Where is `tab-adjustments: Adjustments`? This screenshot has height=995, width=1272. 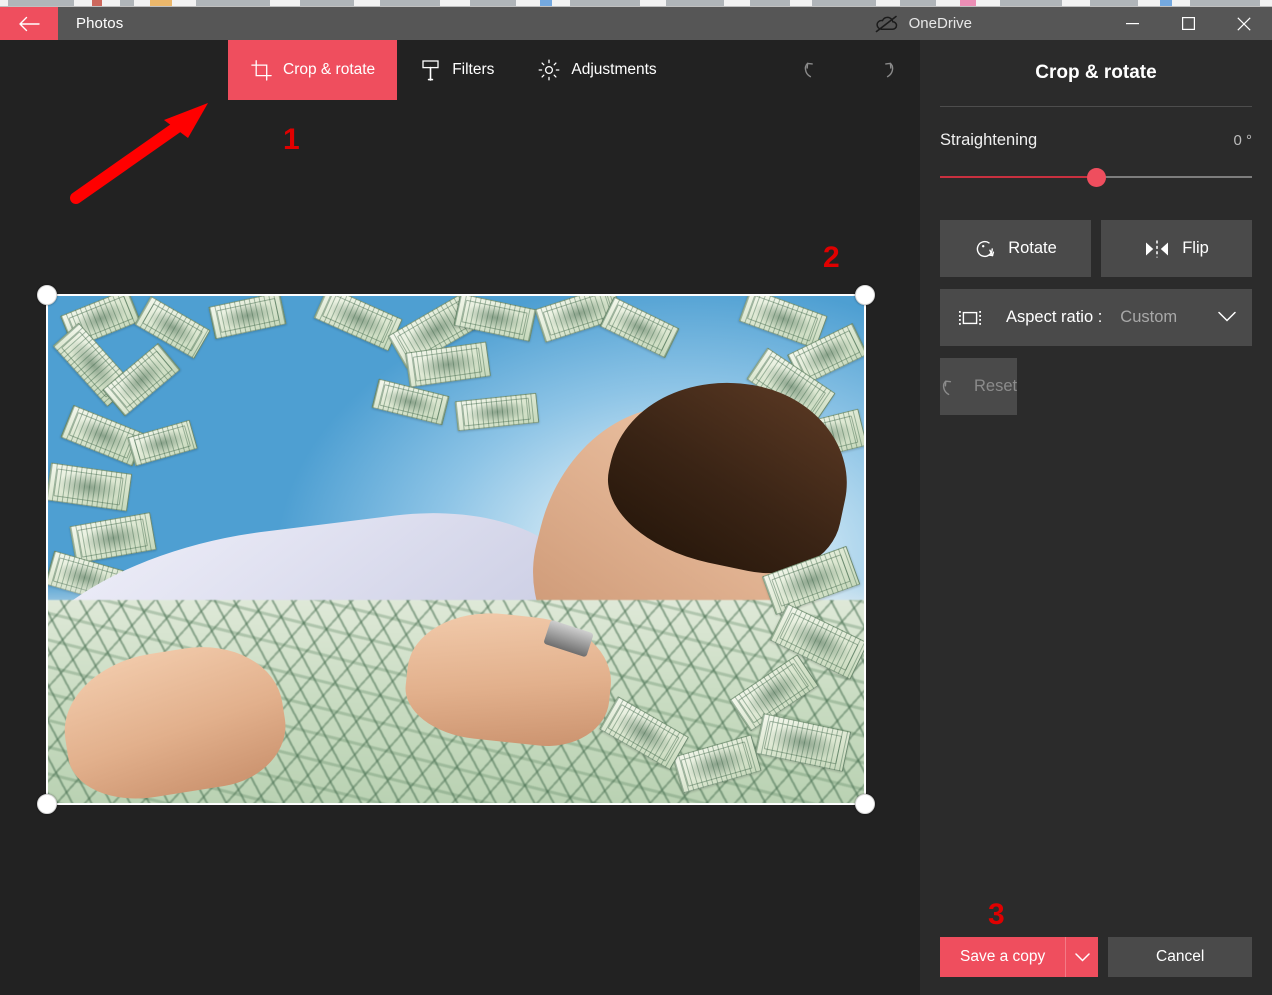
tab-adjustments: Adjustments is located at coordinates (597, 70).